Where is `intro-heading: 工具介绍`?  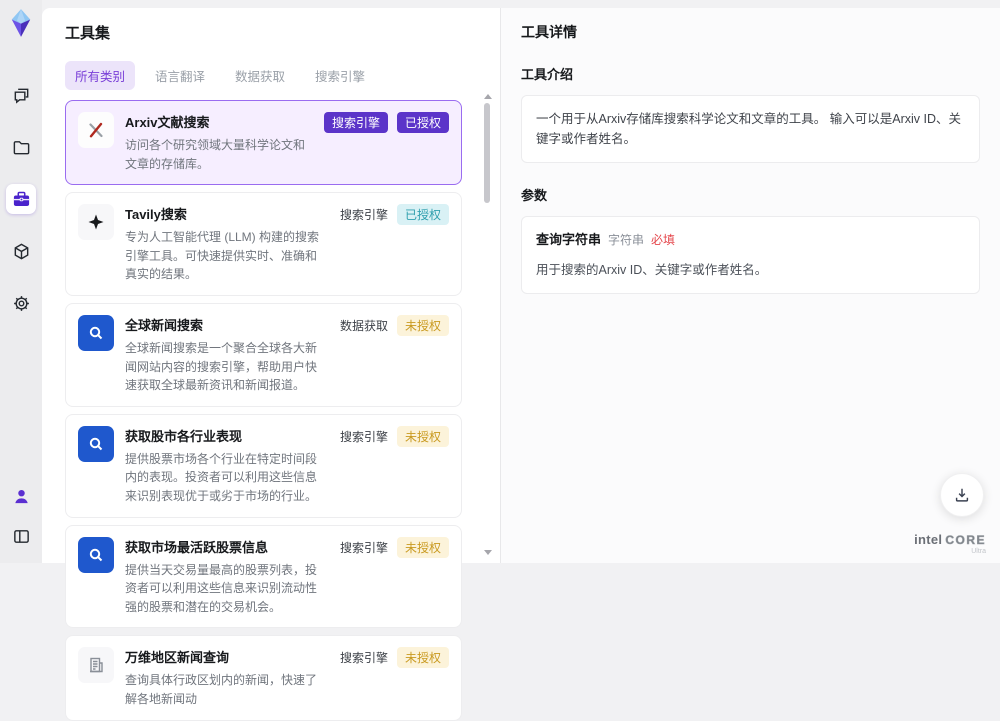
intro-heading: 工具介绍 is located at coordinates (750, 73).